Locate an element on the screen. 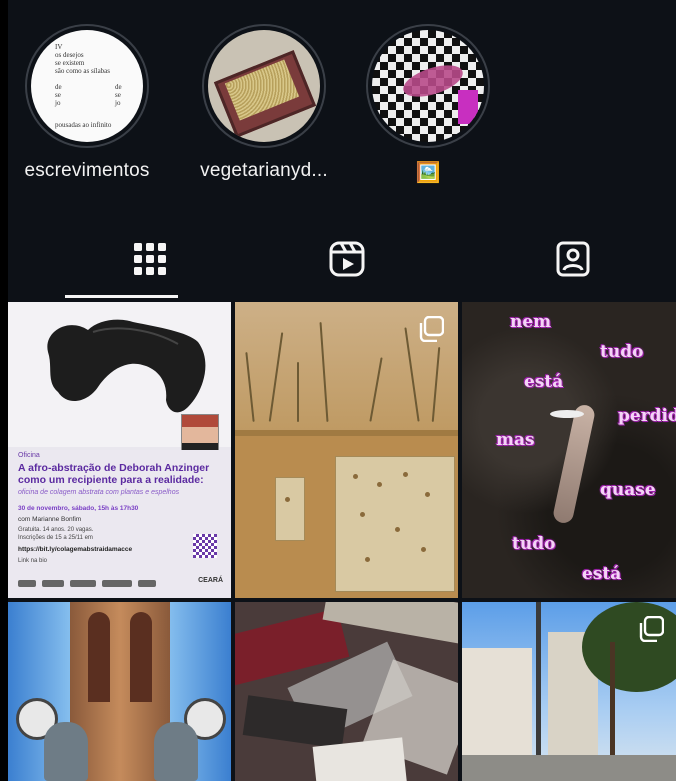 Image resolution: width=676 pixels, height=781 pixels. highlight-label: escrevimentos is located at coordinates (87, 170).